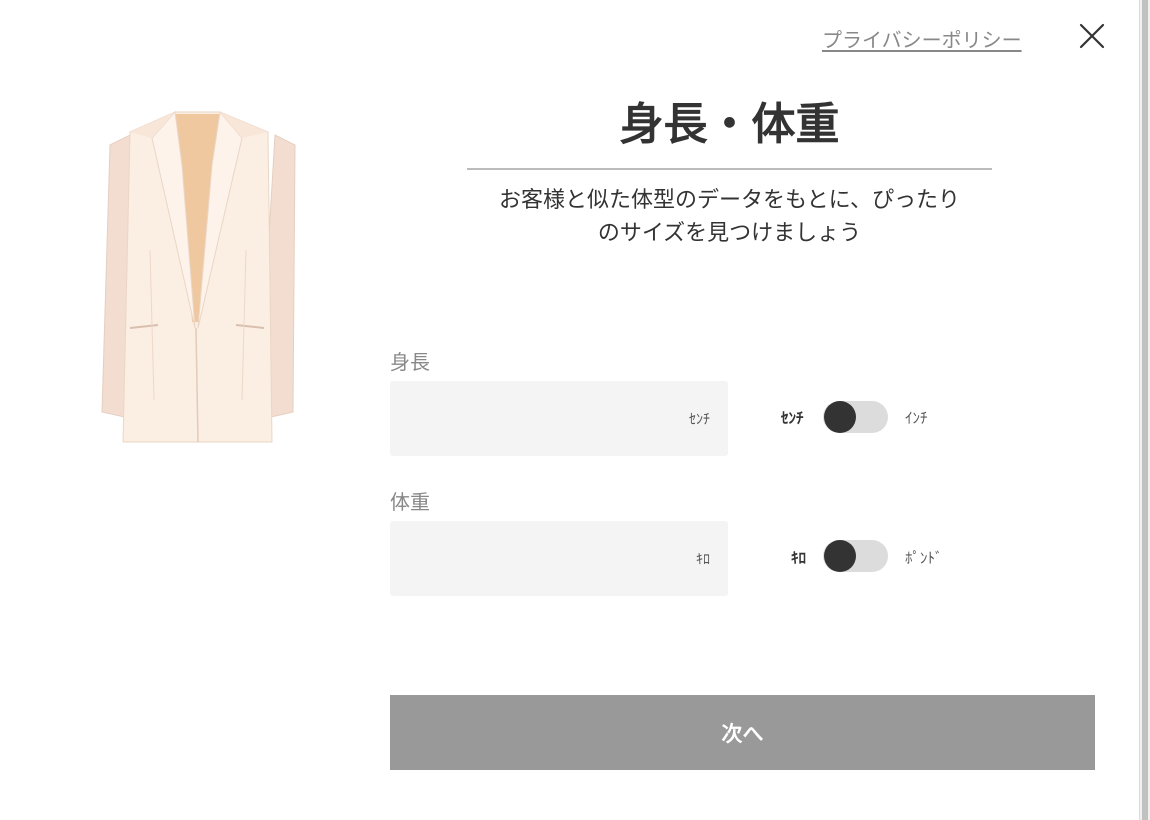  I want to click on weight-unit-suffix: ｷﾛ, so click(703, 560).